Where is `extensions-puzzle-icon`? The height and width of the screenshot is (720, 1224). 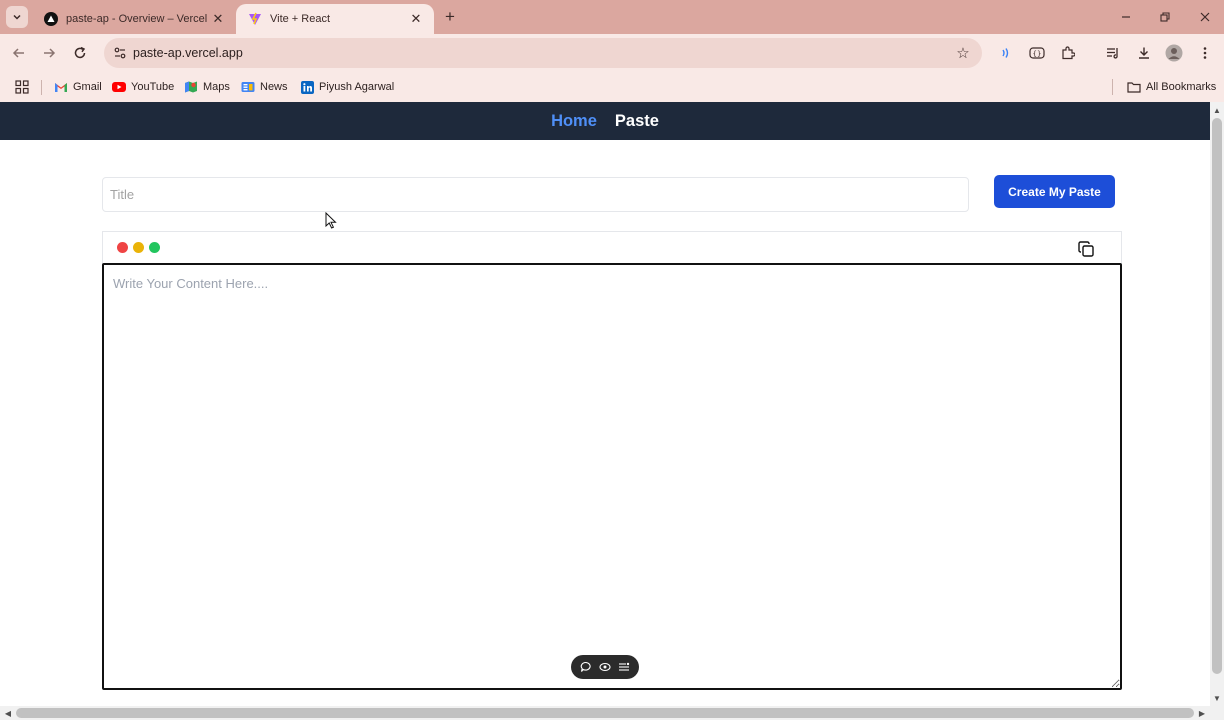 extensions-puzzle-icon is located at coordinates (1068, 53).